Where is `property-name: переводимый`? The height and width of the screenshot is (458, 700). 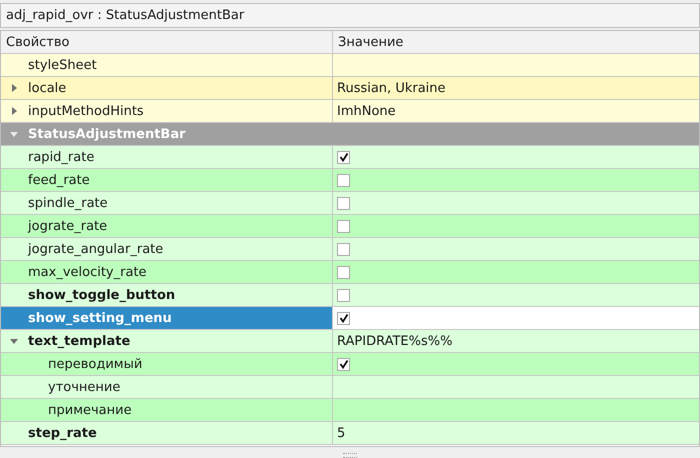 property-name: переводимый is located at coordinates (167, 364).